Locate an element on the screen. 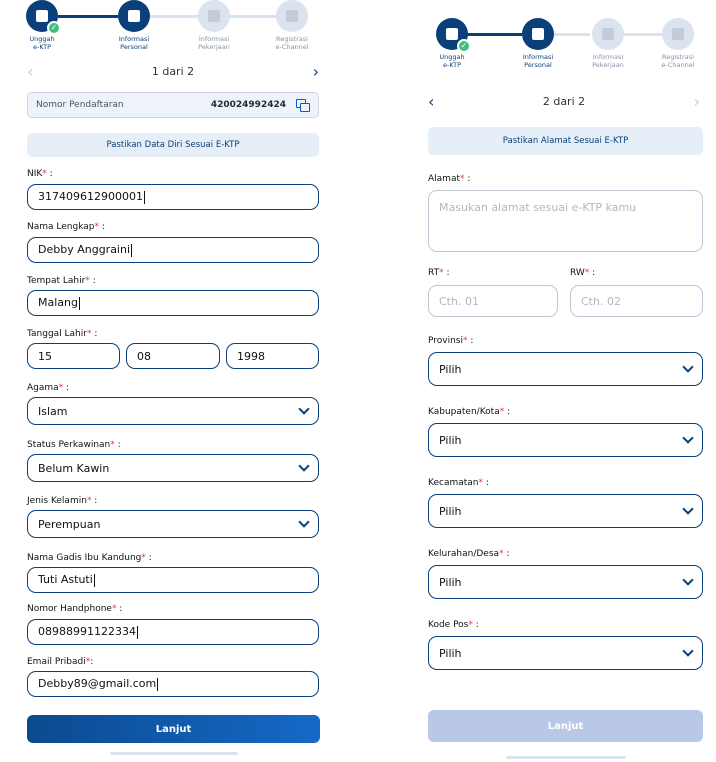  alamat-textarea: Masukan alamat sesuai e-KTP kamu is located at coordinates (565, 221).